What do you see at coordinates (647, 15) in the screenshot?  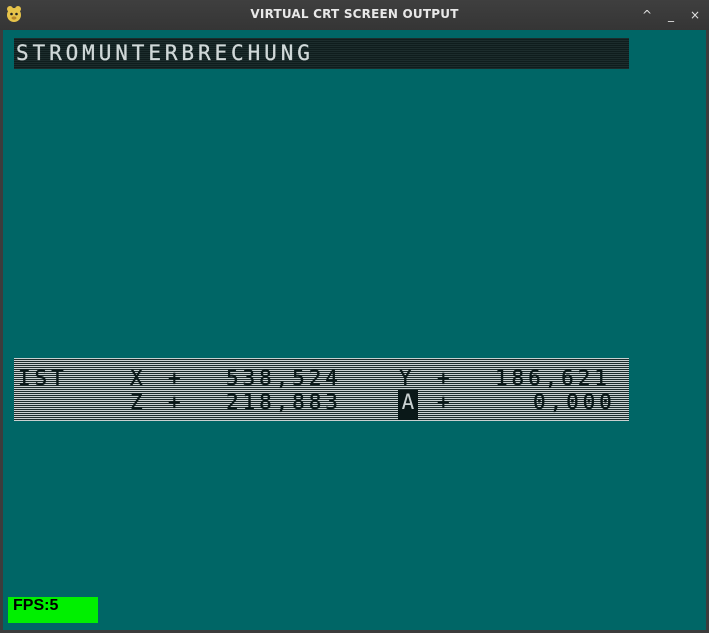 I see `roll-up-button: ^` at bounding box center [647, 15].